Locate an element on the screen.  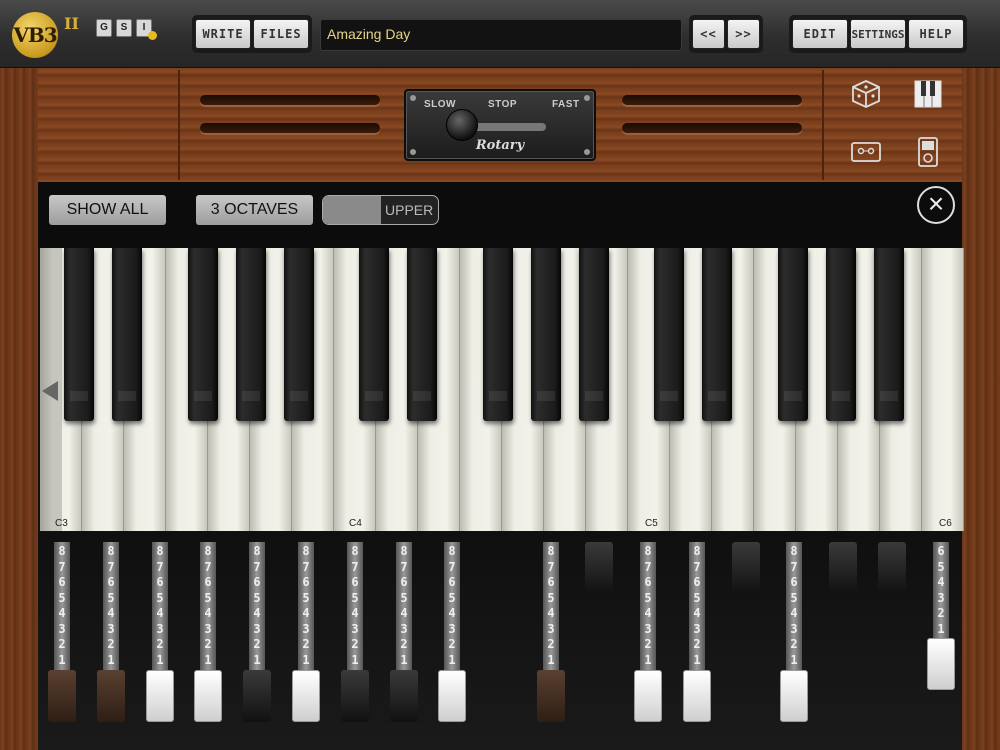
rotary-switch: SLOW STOP FAST Rotary is located at coordinates (500, 125).